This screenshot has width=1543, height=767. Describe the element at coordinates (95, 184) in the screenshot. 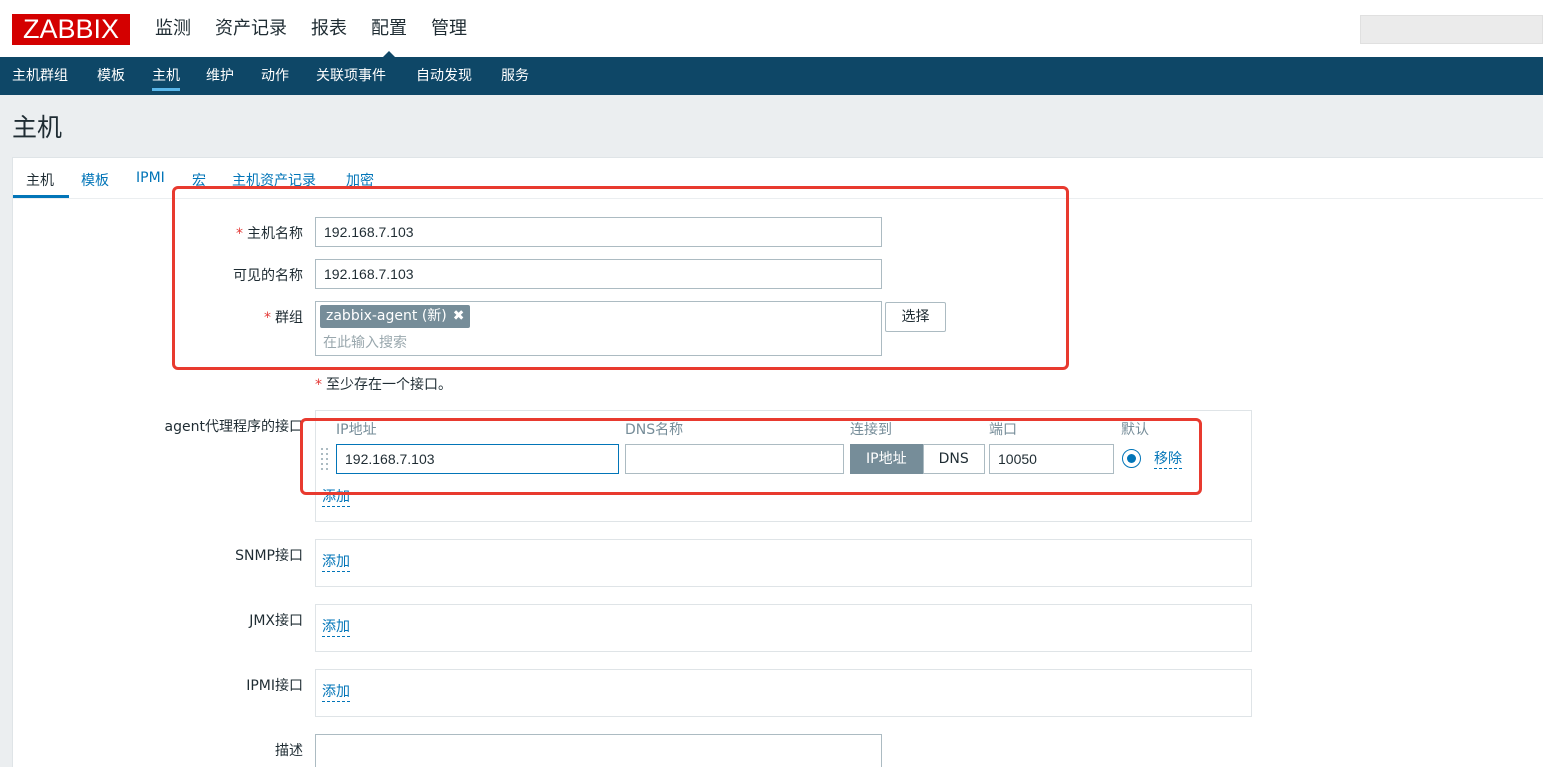

I see `tab-templates: 模板` at that location.